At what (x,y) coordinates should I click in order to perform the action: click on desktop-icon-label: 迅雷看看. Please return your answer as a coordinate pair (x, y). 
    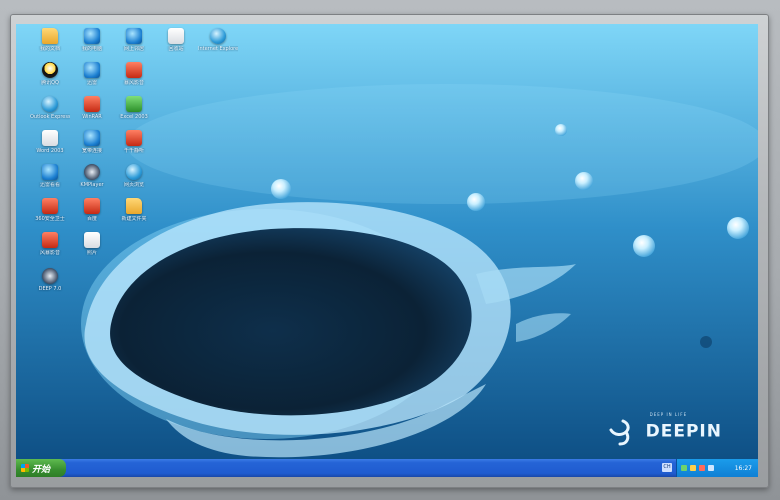
    Looking at the image, I should click on (49, 185).